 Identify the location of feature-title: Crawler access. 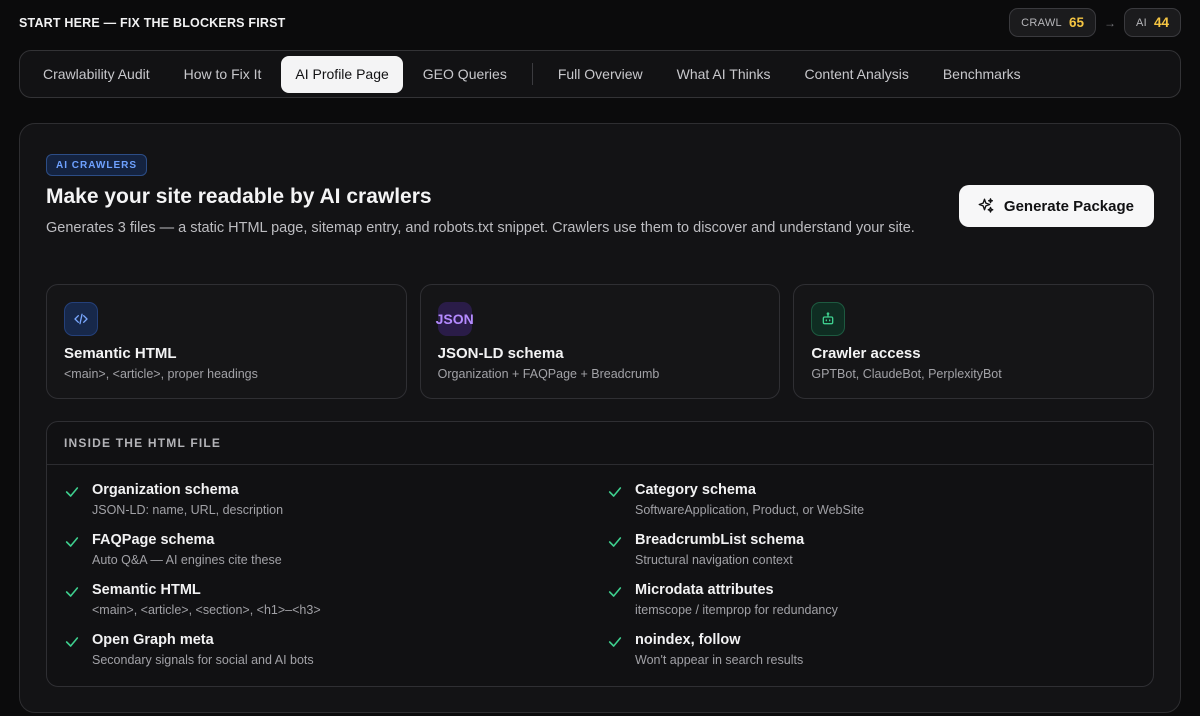
(866, 353).